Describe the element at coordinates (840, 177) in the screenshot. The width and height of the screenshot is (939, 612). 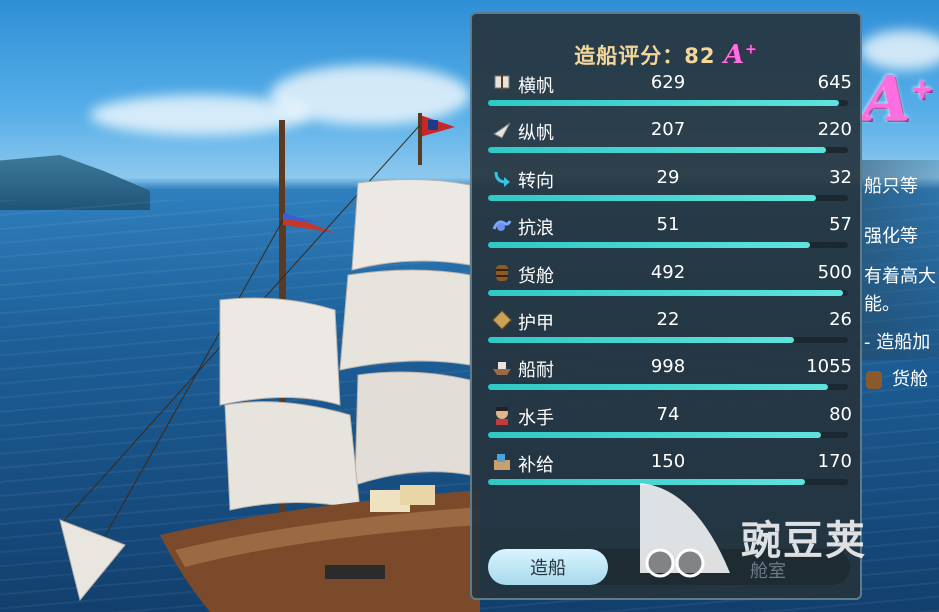
I see `stat-max: 32` at that location.